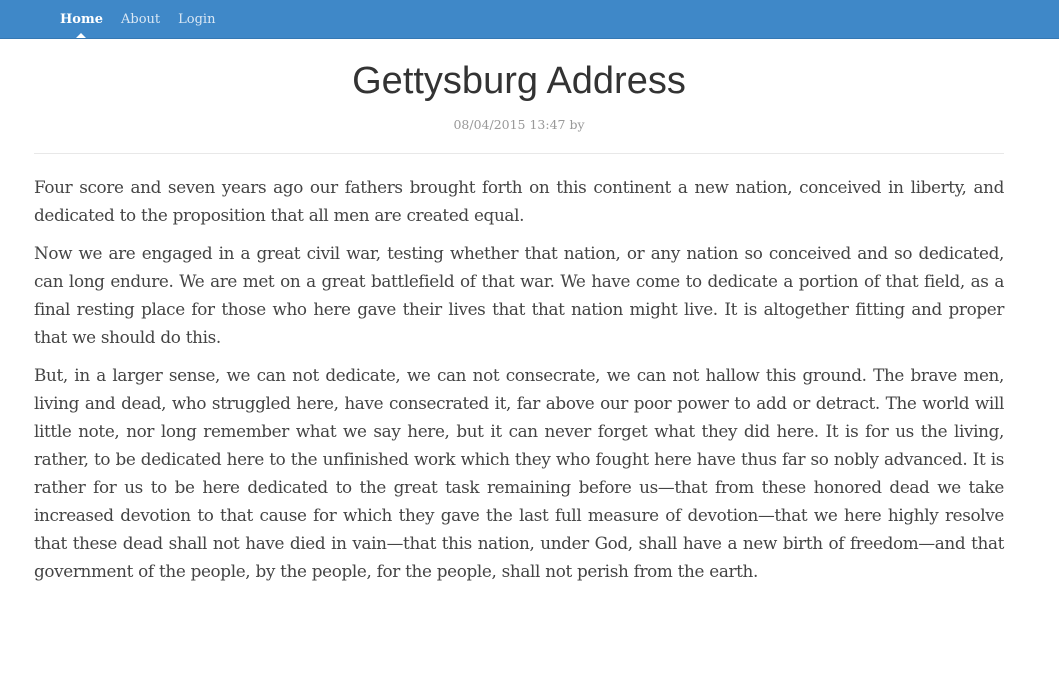 The width and height of the screenshot is (1059, 690). Describe the element at coordinates (519, 124) in the screenshot. I see `article-meta: 08/04/2015 13:47 by` at that location.